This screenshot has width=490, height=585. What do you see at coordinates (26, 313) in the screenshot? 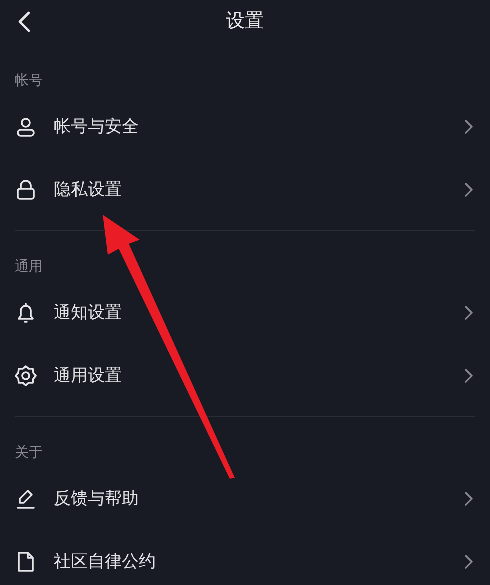
I see `bell-icon` at bounding box center [26, 313].